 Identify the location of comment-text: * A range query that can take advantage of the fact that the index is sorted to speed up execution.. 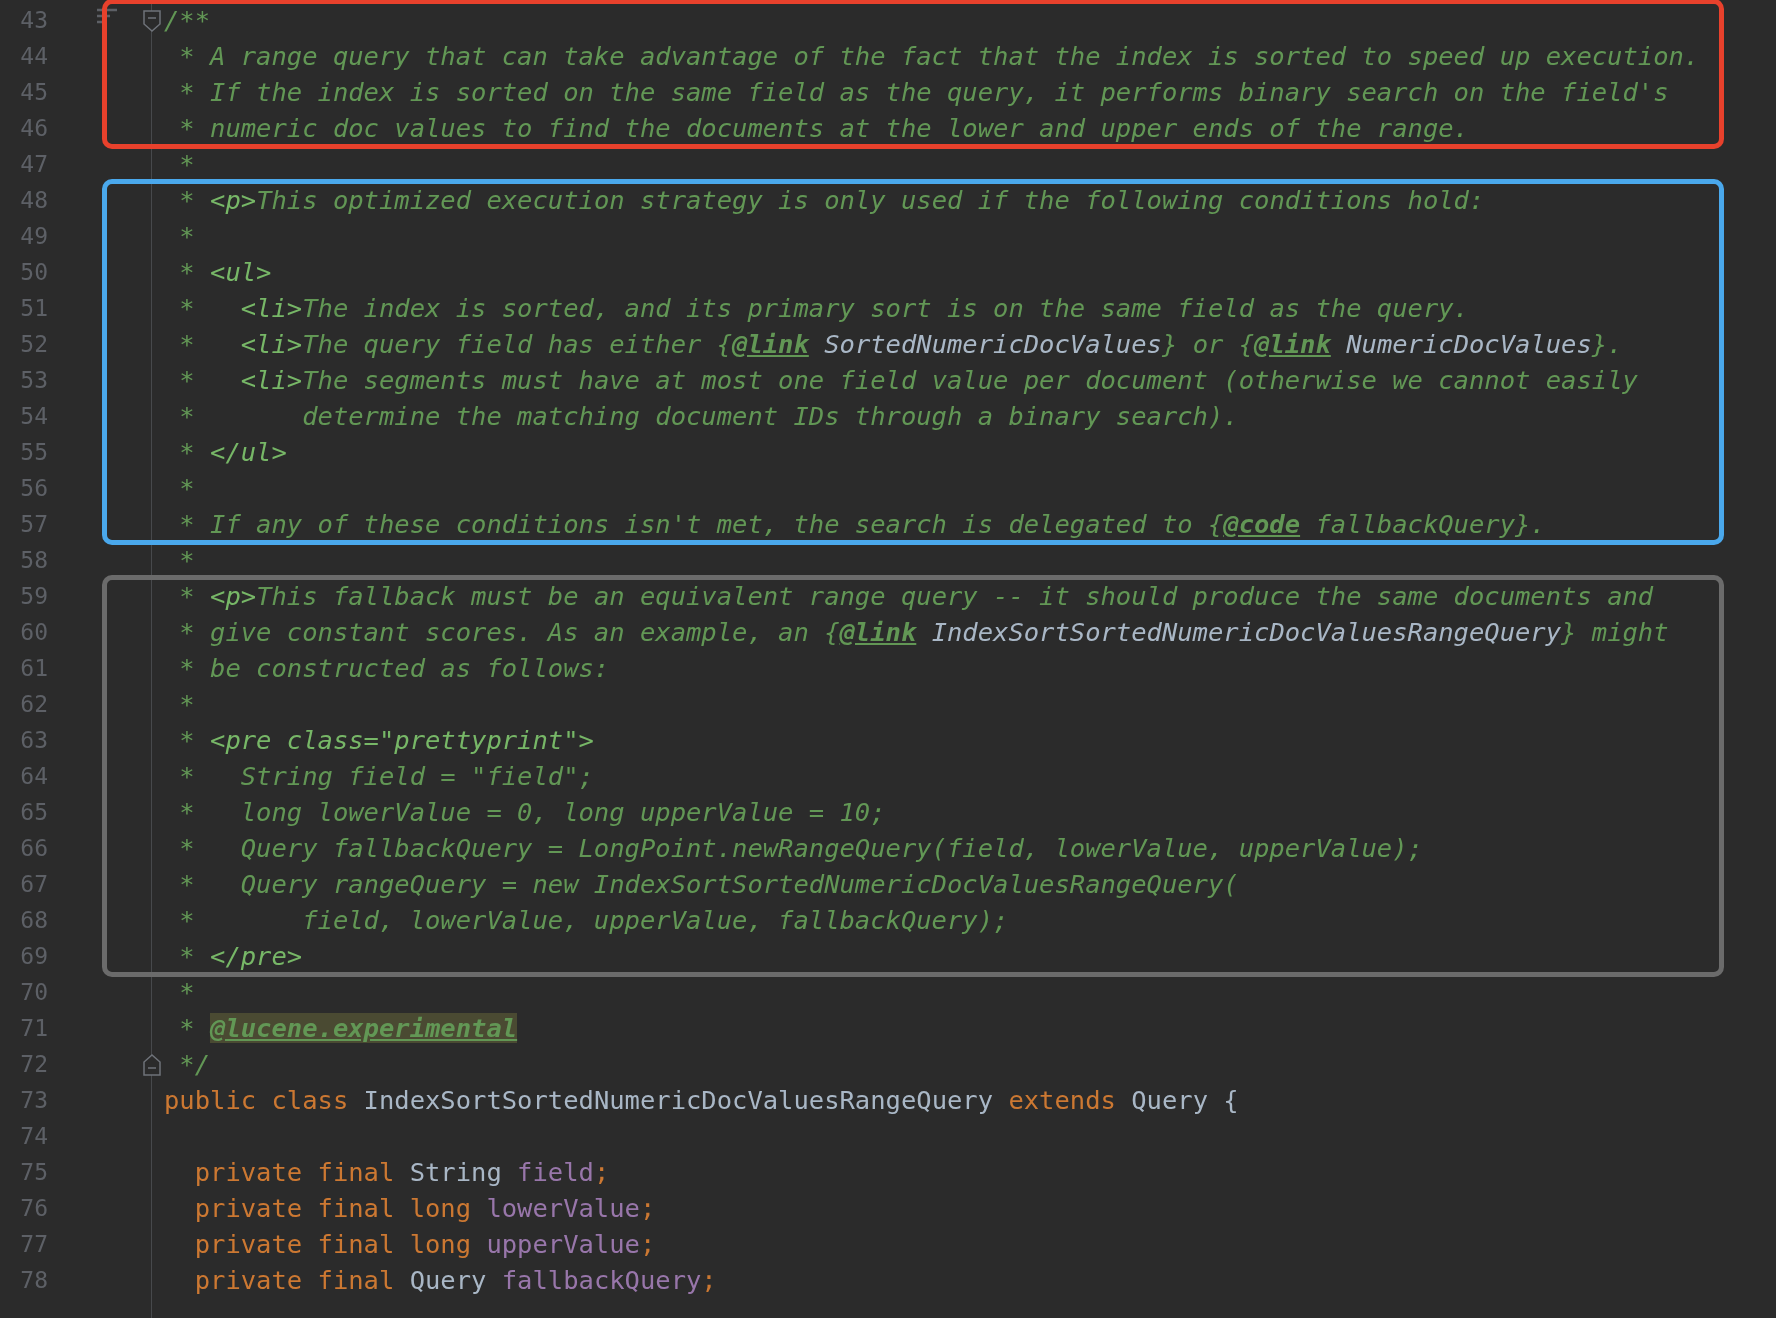
(939, 56).